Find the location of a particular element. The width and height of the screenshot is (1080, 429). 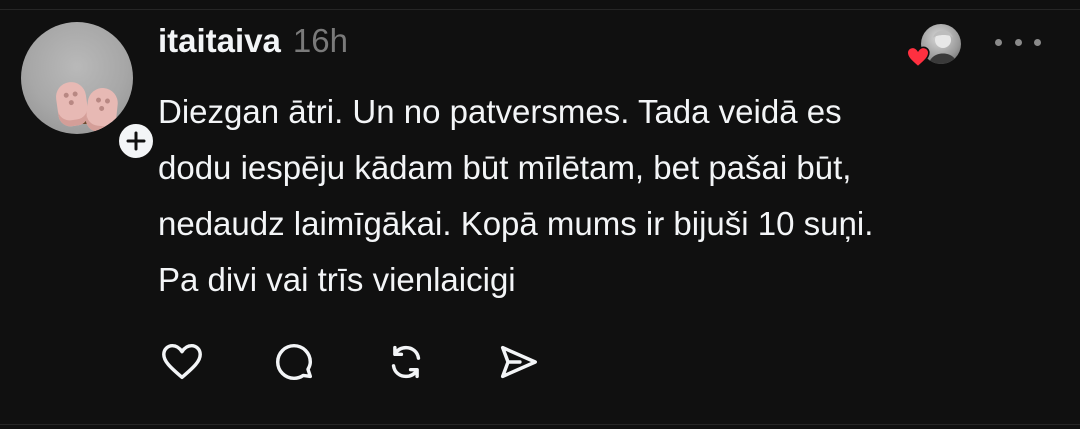

repost-icon is located at coordinates (406, 362).